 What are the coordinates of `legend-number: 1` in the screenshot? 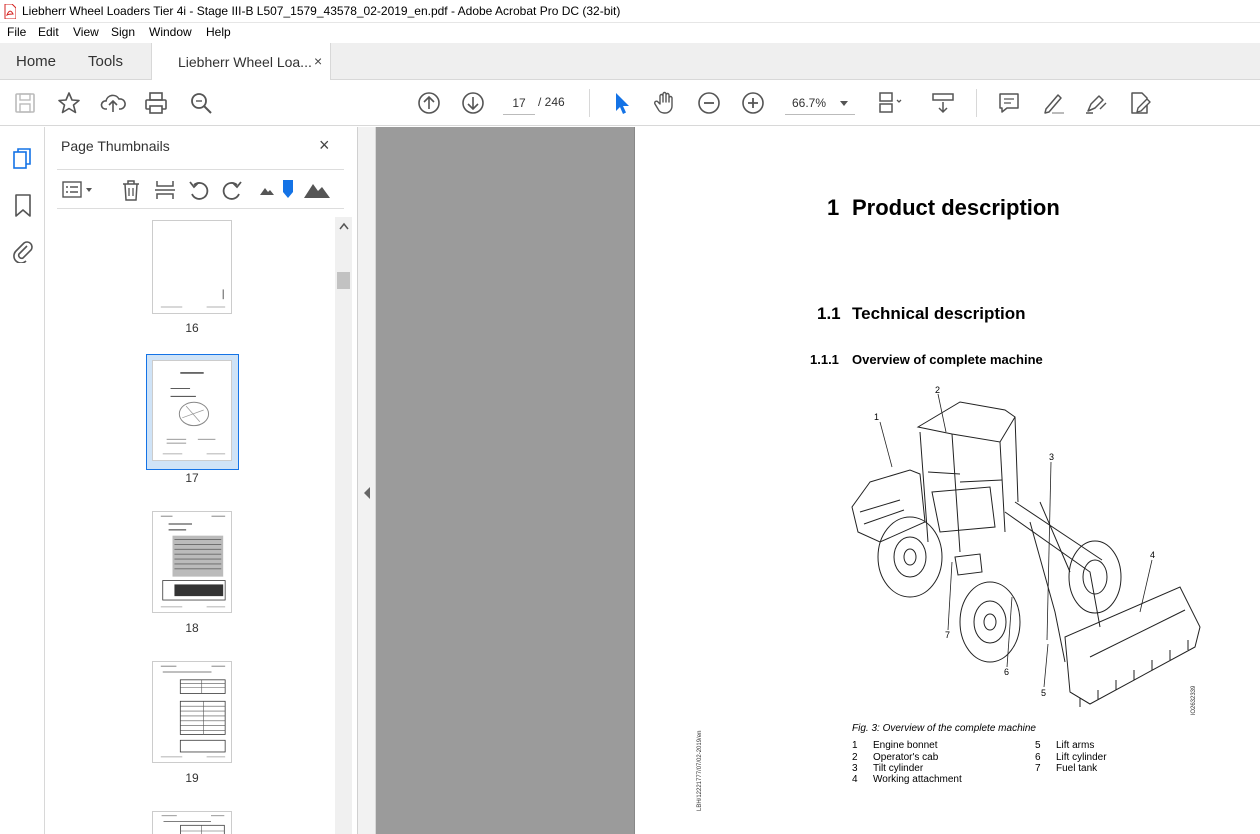 It's located at (855, 745).